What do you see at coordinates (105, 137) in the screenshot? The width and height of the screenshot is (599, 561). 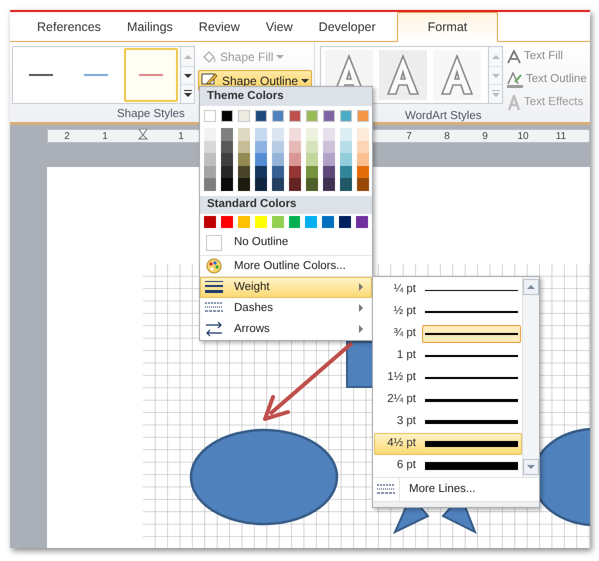 I see `ruler-number: 1` at bounding box center [105, 137].